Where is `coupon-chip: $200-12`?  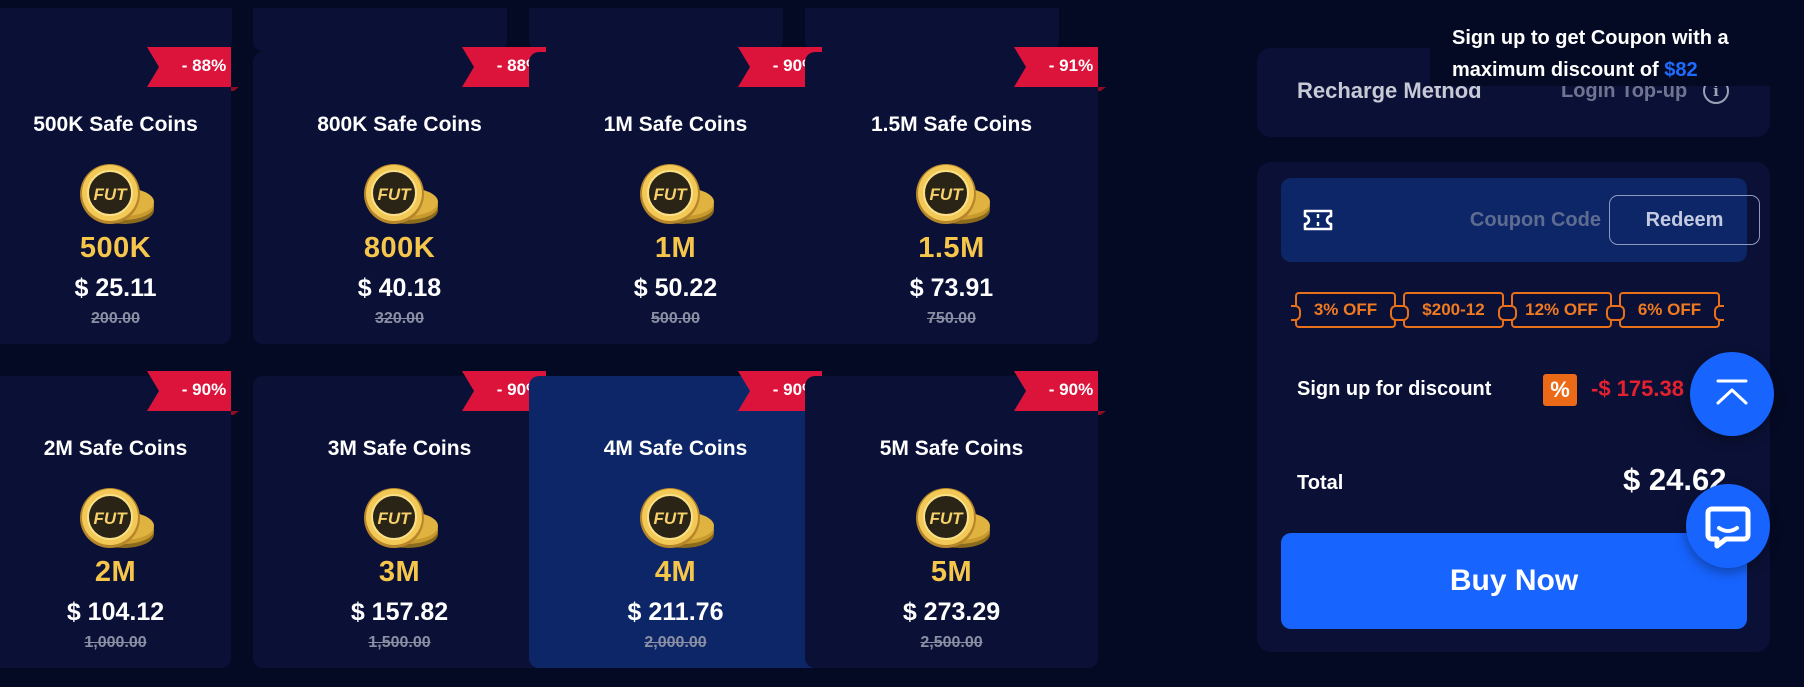 coupon-chip: $200-12 is located at coordinates (1453, 310).